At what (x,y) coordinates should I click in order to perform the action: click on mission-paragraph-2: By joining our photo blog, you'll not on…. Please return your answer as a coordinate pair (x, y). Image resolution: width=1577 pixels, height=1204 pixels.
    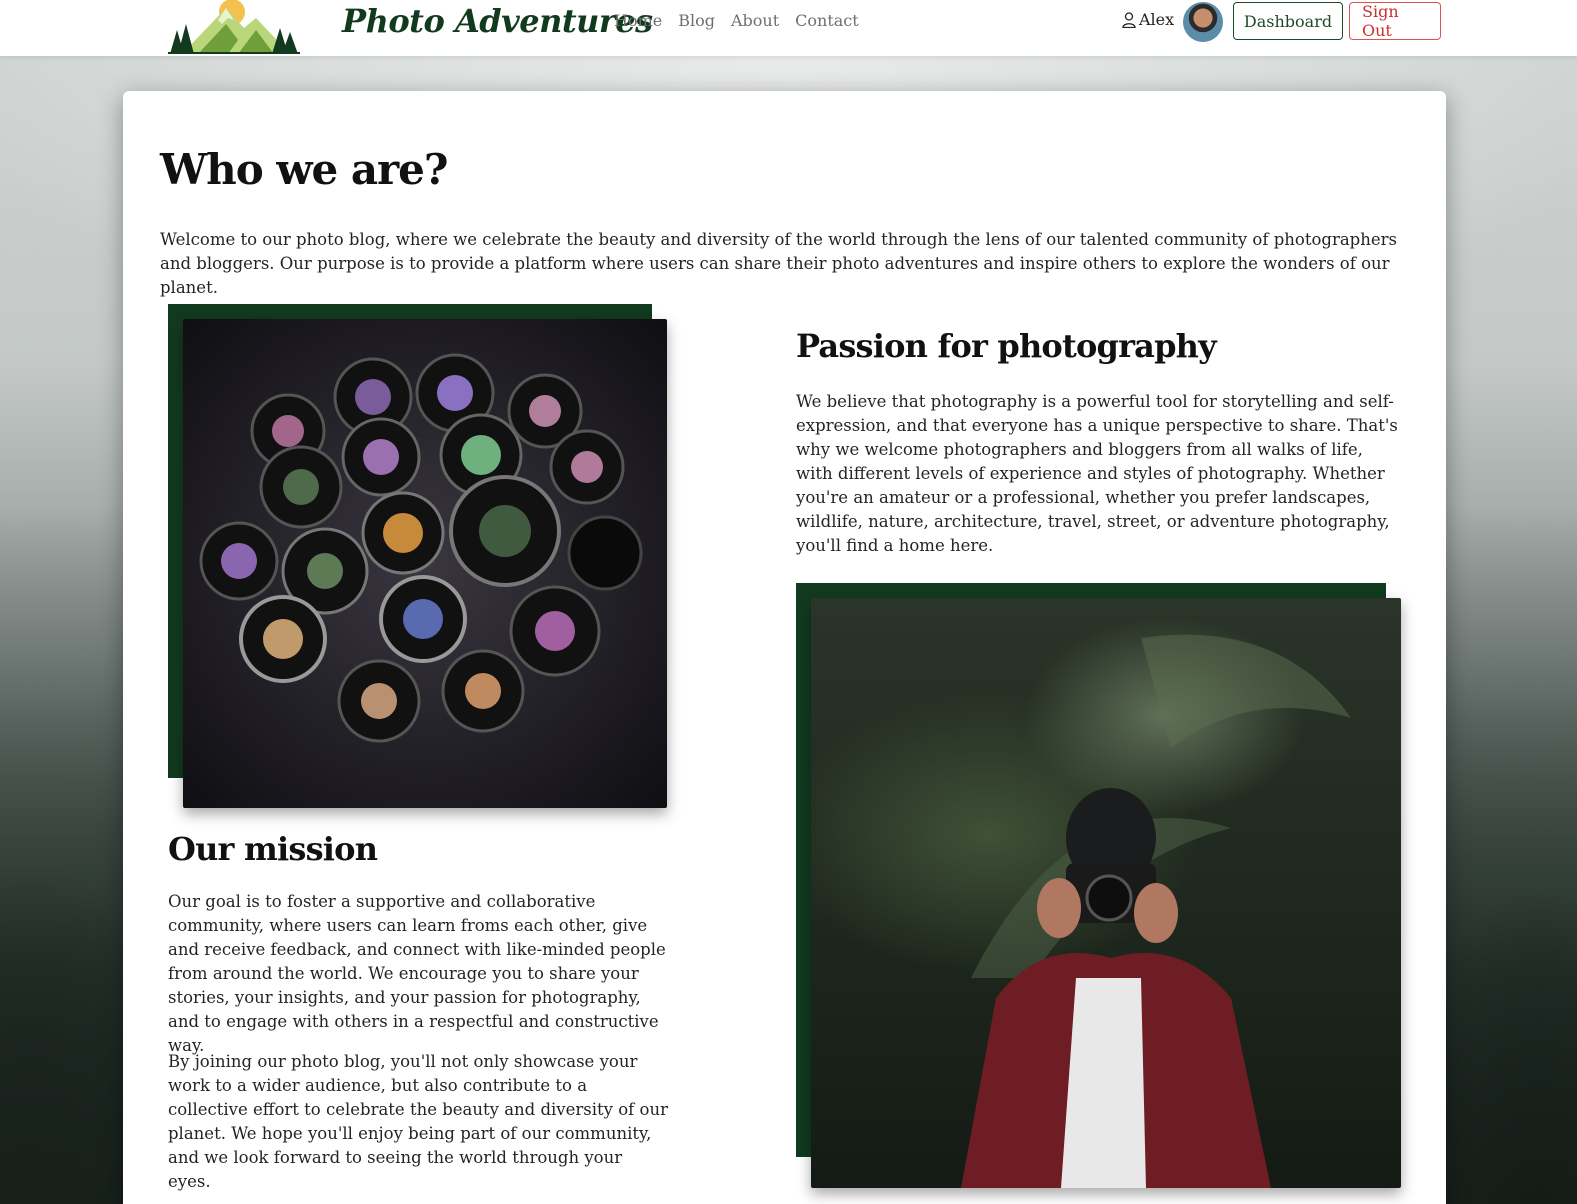
    Looking at the image, I should click on (418, 1121).